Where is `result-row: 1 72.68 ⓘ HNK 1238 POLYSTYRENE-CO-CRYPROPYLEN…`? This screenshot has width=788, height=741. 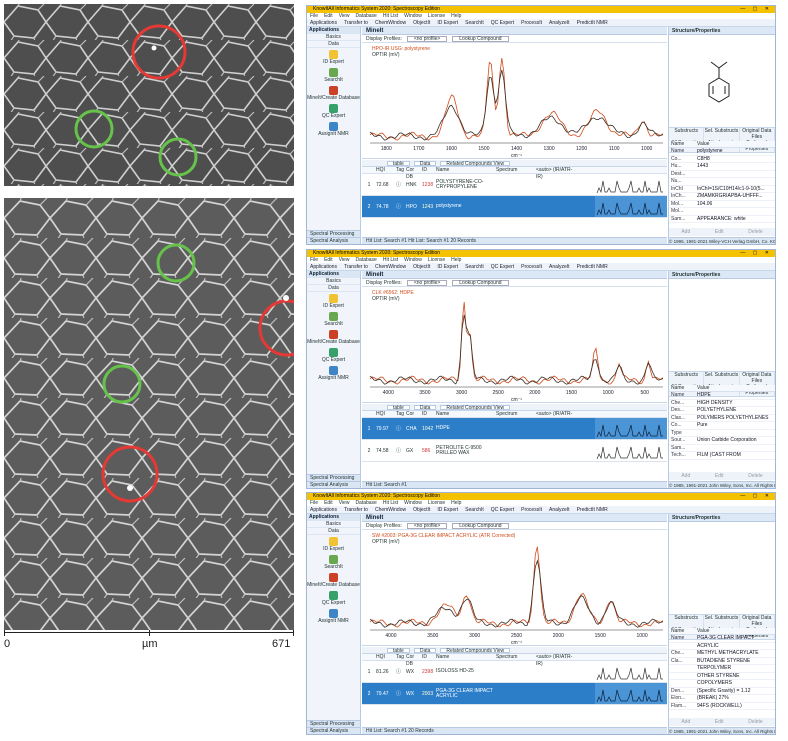 result-row: 1 72.68 ⓘ HNK 1238 POLYSTYRENE-CO-CRYPROPYLEN… is located at coordinates (514, 185).